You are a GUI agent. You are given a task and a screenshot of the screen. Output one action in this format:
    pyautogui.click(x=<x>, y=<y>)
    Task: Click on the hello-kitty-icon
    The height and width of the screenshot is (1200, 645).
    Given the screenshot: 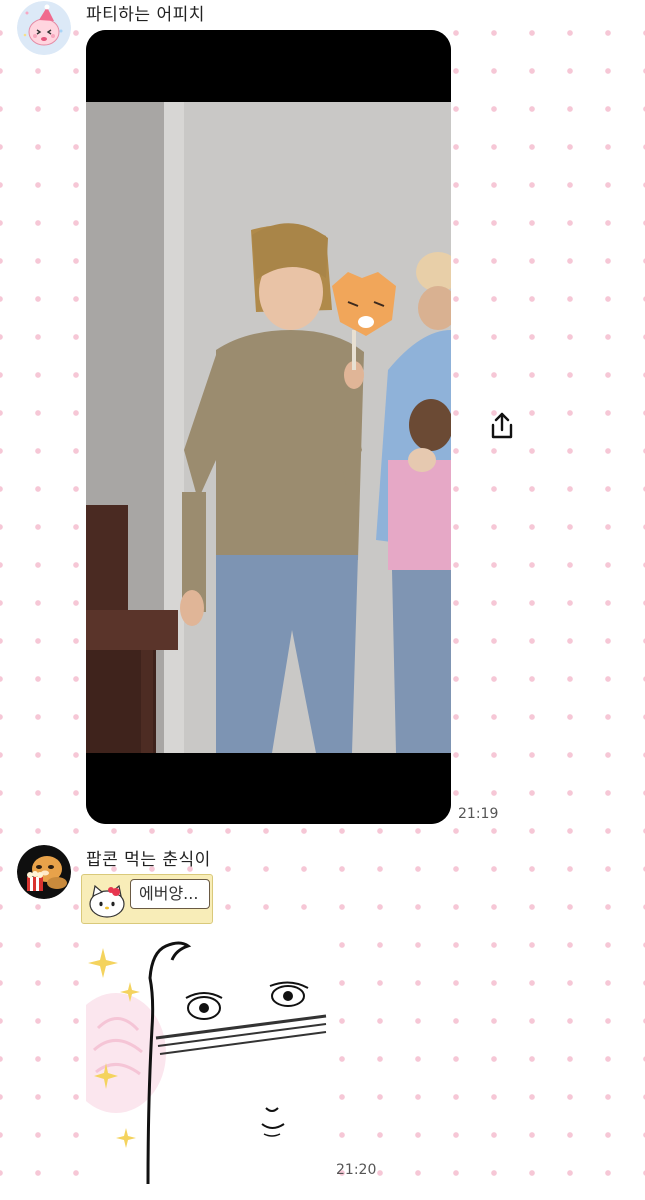 What is the action you would take?
    pyautogui.click(x=107, y=901)
    